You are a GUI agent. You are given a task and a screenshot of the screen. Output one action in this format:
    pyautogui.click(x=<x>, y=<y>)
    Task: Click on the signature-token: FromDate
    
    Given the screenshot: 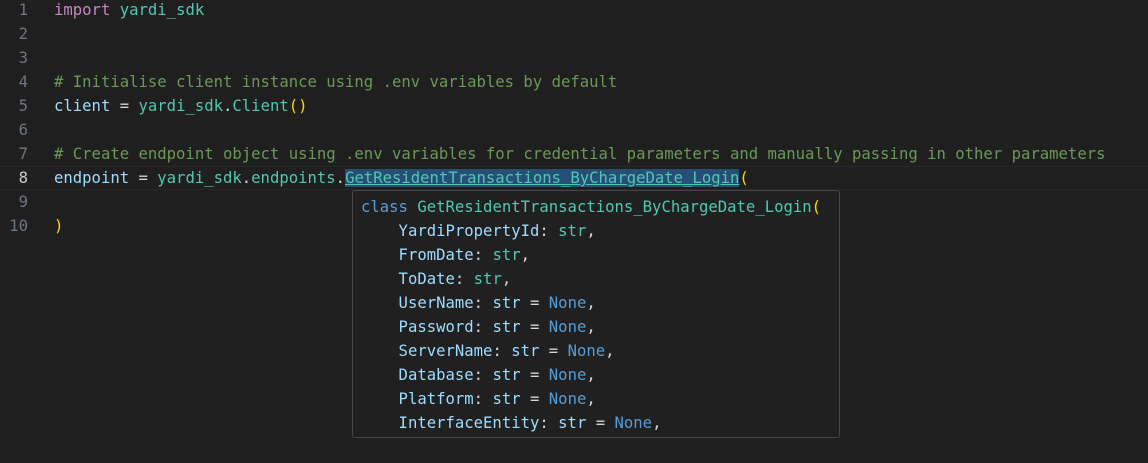 What is the action you would take?
    pyautogui.click(x=417, y=255)
    